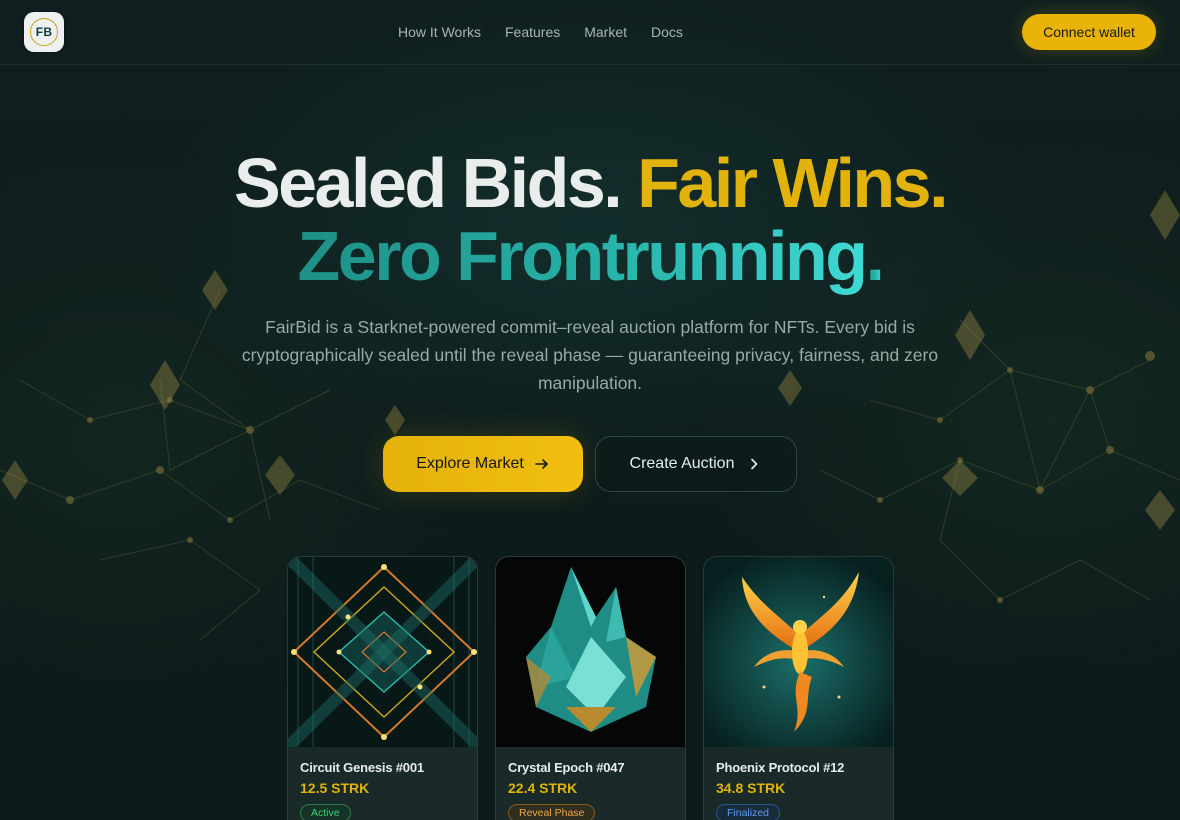 This screenshot has height=820, width=1180. Describe the element at coordinates (780, 767) in the screenshot. I see `card-title: Phoenix Protocol #12` at that location.